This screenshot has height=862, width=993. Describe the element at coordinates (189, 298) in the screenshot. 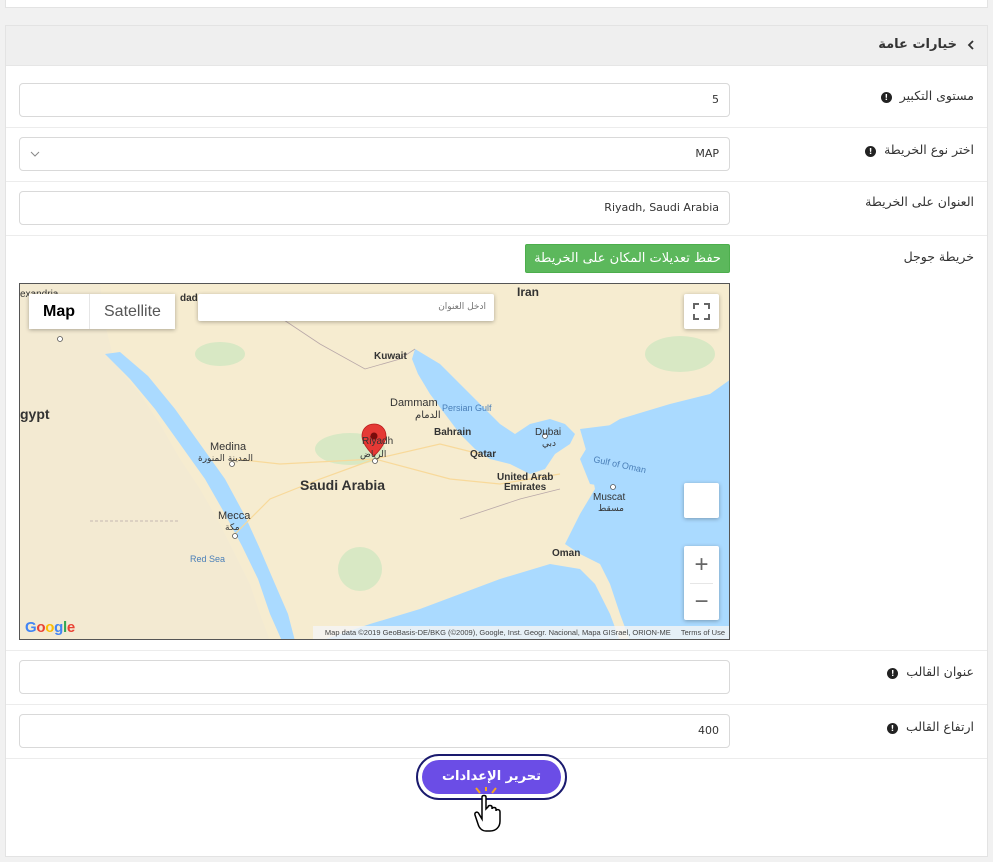

I see `map-label-dad: dad` at that location.